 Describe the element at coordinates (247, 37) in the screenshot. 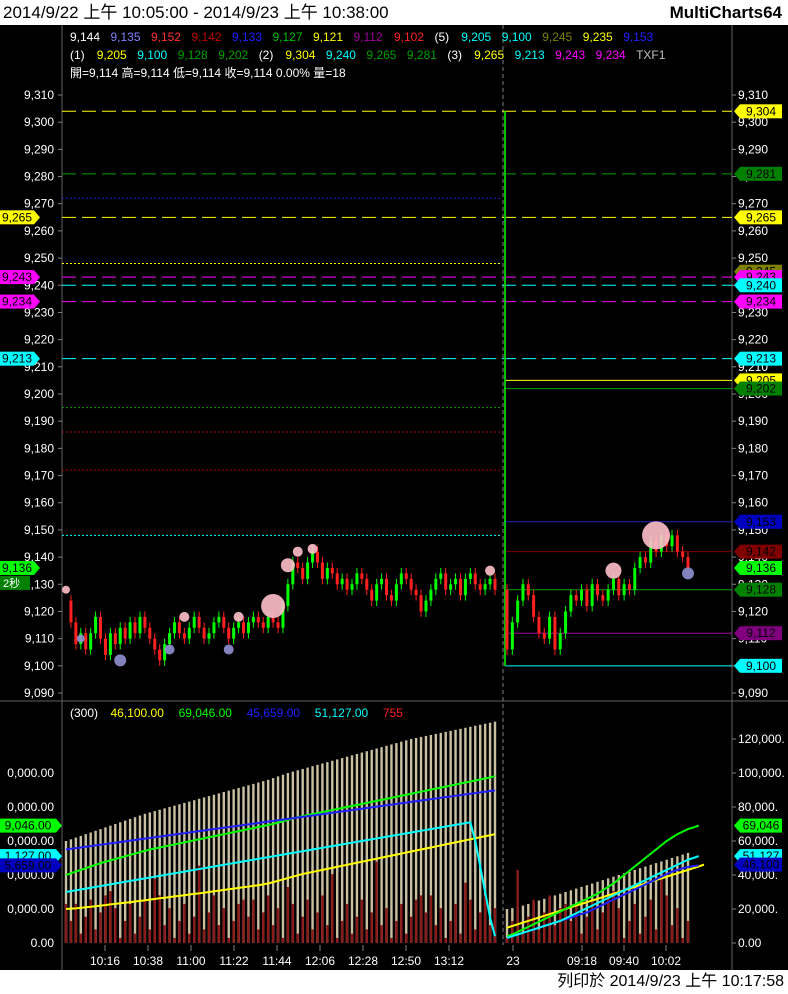

I see `legend-row1-item: 9,133` at that location.